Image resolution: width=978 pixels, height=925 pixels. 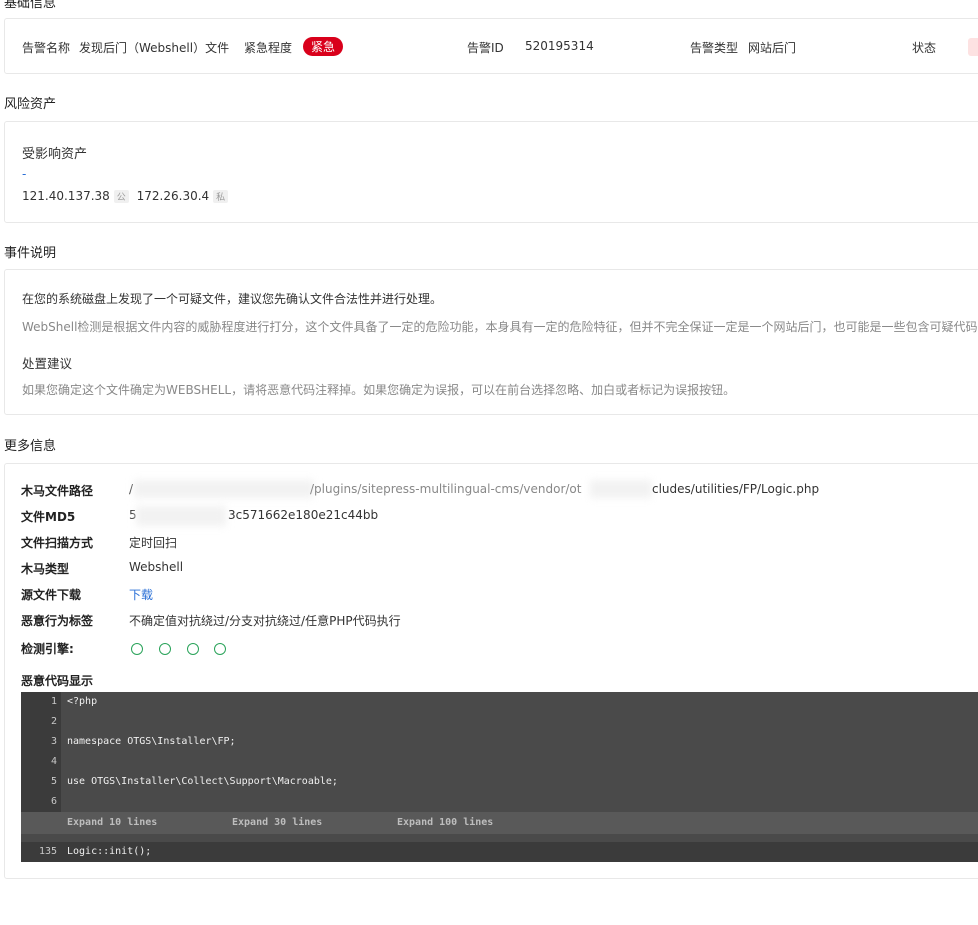 I want to click on alert-type-value: 网站后门, so click(x=772, y=48).